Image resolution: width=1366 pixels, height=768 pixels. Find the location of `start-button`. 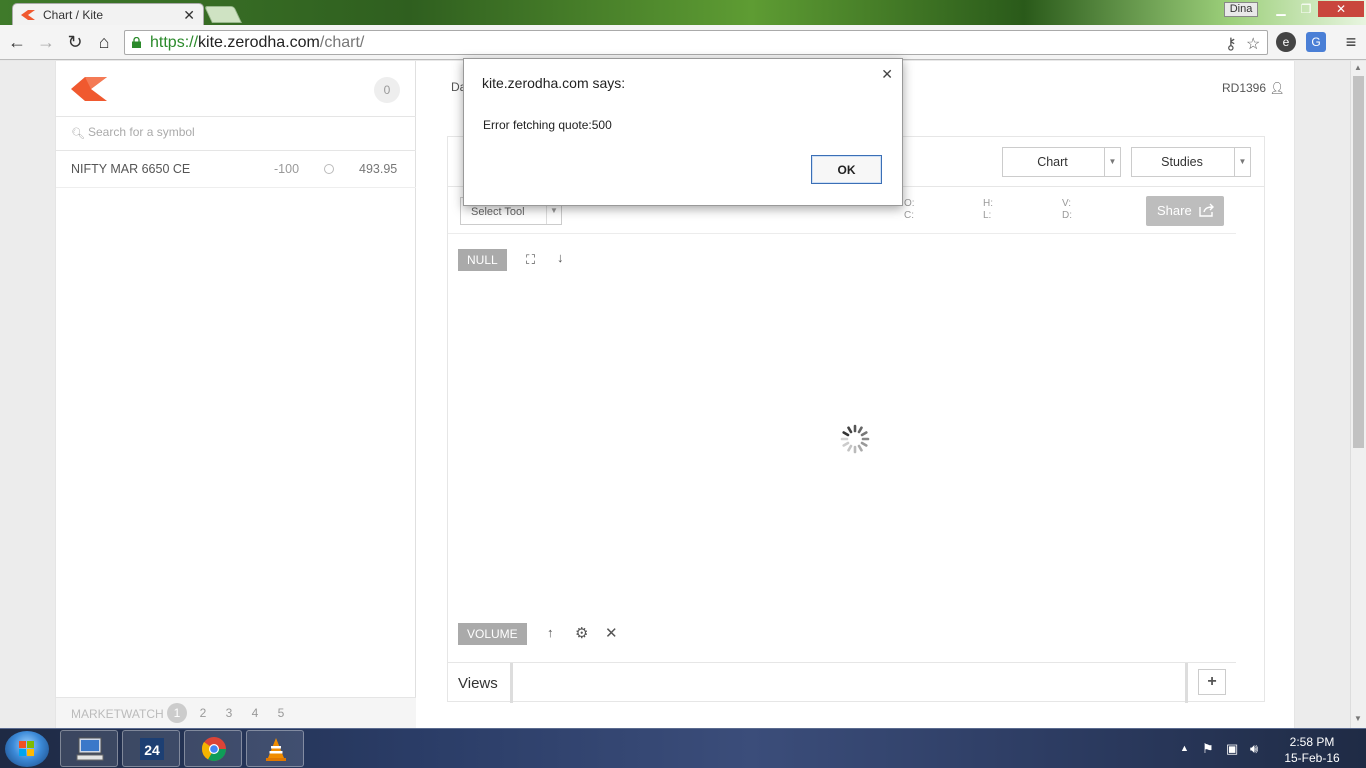

start-button is located at coordinates (27, 749).